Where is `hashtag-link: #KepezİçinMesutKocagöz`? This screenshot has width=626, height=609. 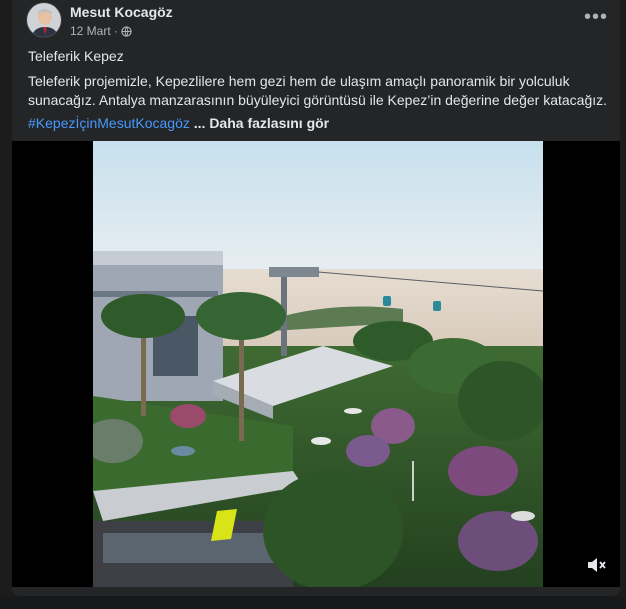 hashtag-link: #KepezİçinMesutKocagöz is located at coordinates (109, 123).